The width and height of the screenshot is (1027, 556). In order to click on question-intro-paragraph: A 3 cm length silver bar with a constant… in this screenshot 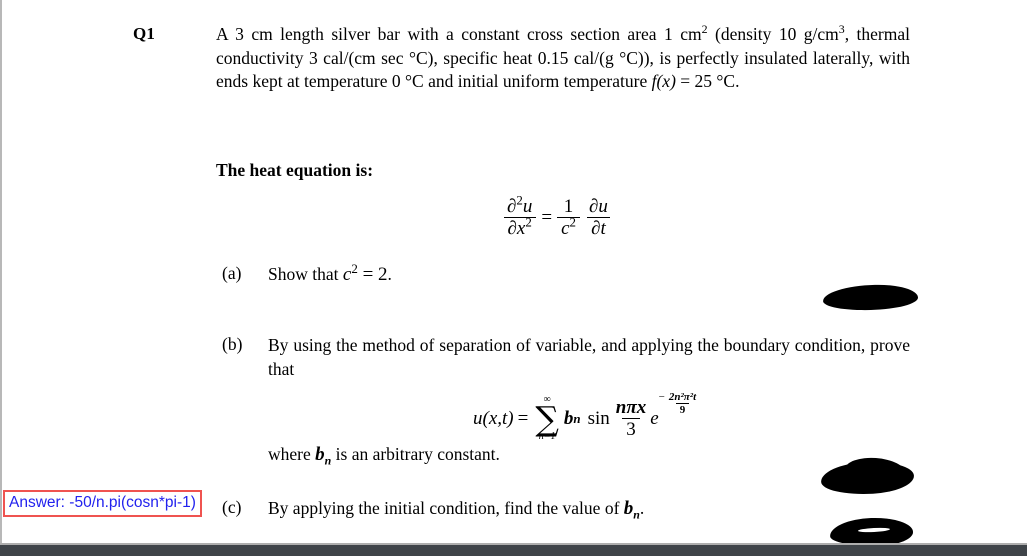, I will do `click(563, 58)`.